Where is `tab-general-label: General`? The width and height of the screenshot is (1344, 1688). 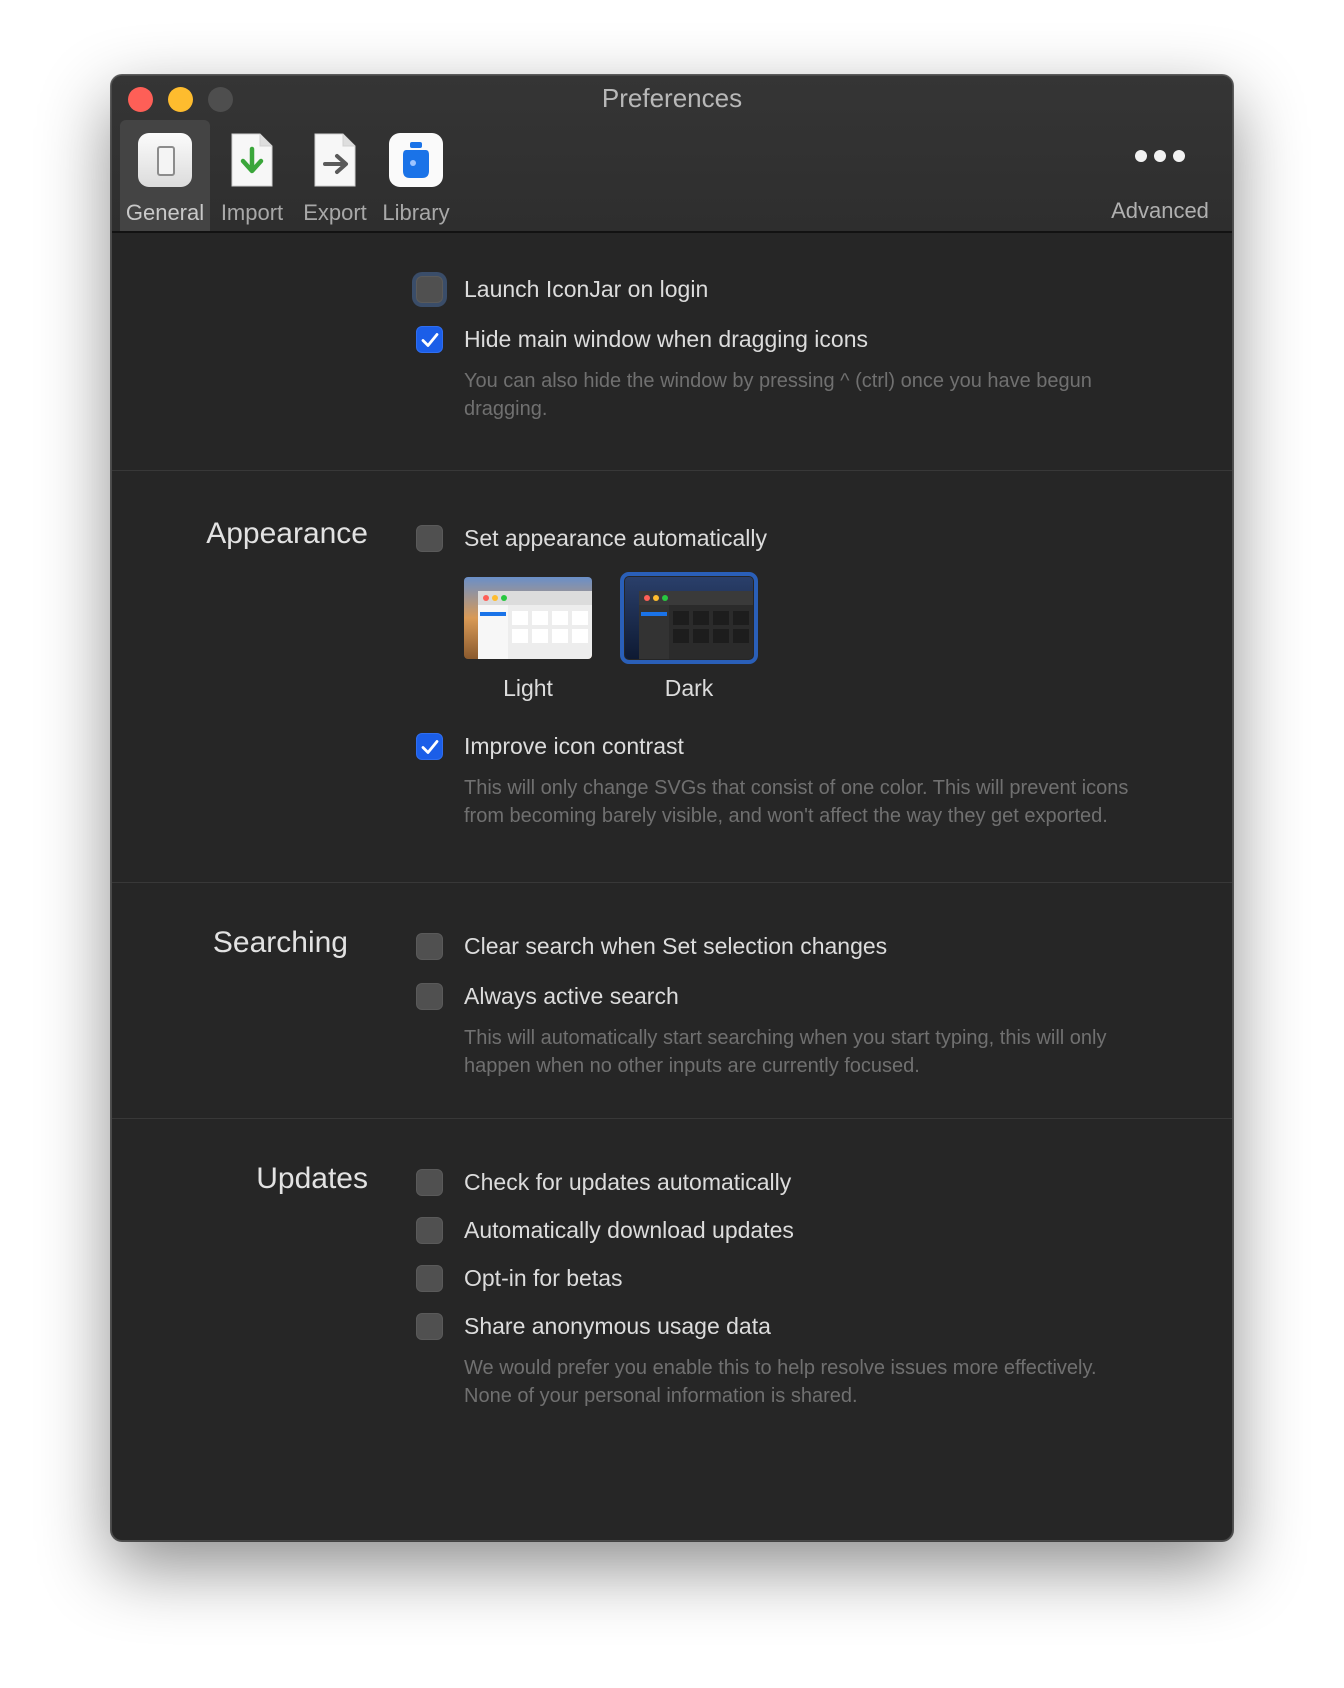 tab-general-label: General is located at coordinates (165, 212).